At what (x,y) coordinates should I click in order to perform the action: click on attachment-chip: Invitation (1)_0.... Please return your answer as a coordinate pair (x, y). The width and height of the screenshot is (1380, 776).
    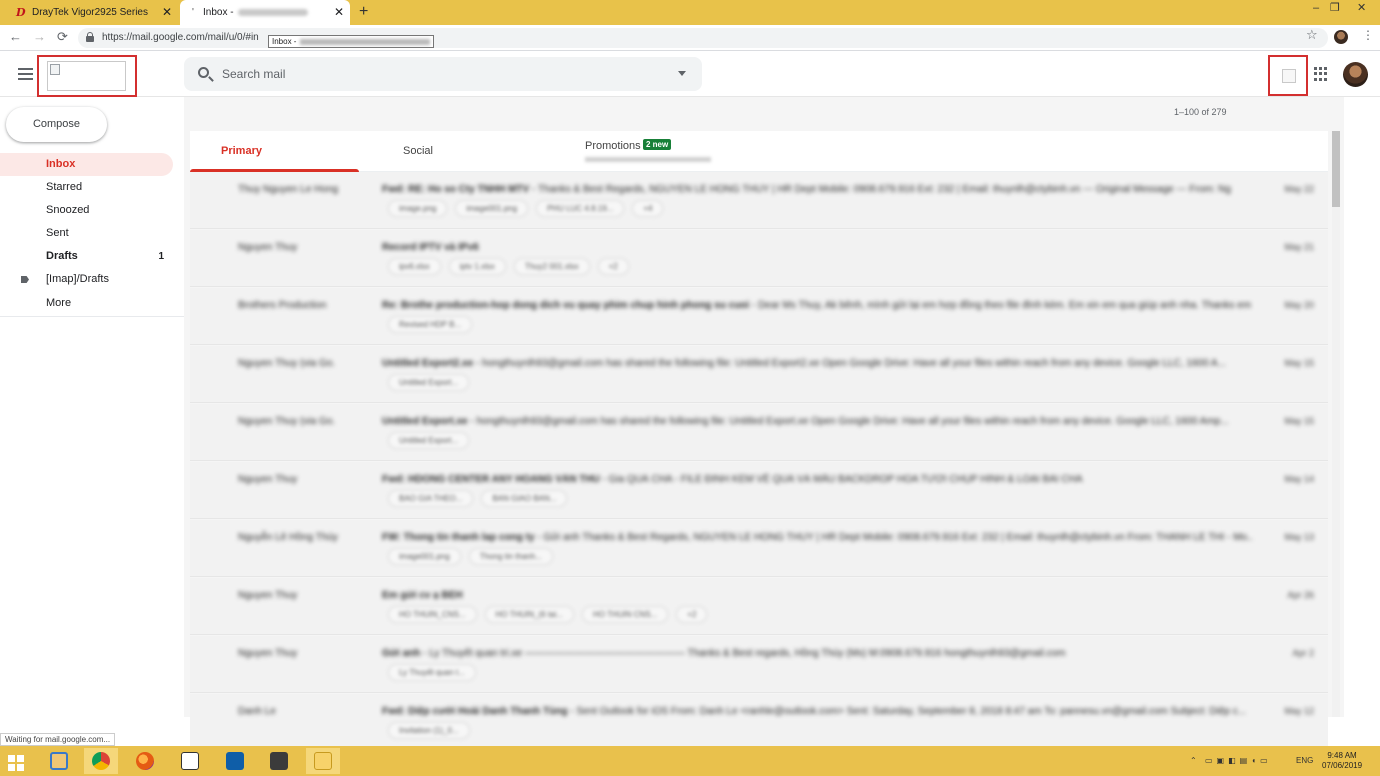
    Looking at the image, I should click on (429, 730).